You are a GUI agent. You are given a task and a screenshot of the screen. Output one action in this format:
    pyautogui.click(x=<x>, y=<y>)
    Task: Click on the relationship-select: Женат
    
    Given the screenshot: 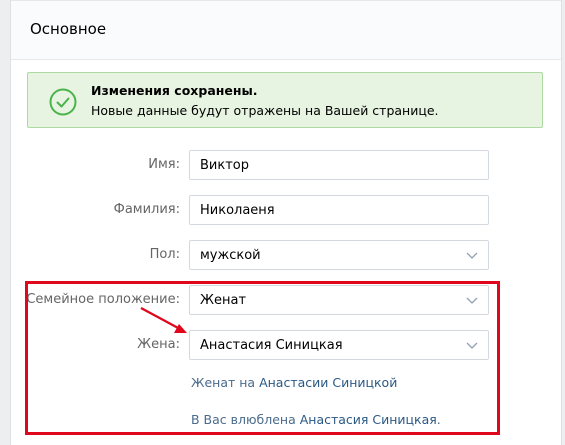 What is the action you would take?
    pyautogui.click(x=339, y=300)
    